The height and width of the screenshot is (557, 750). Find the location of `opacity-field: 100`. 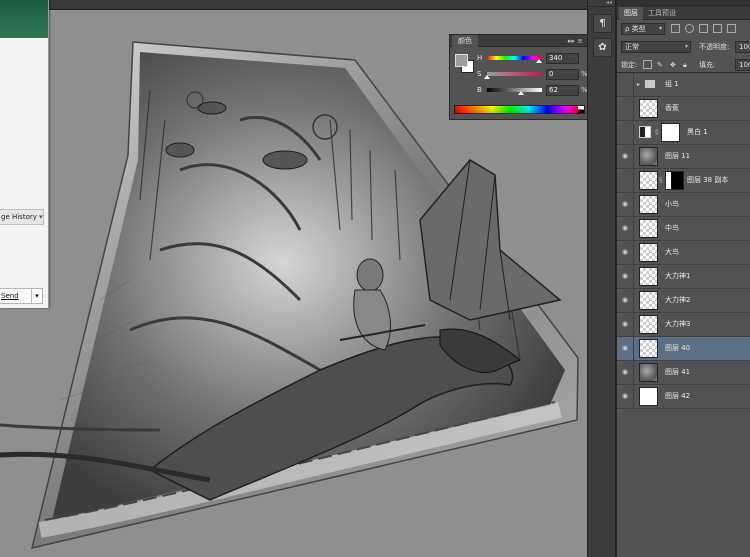

opacity-field: 100 is located at coordinates (742, 47).